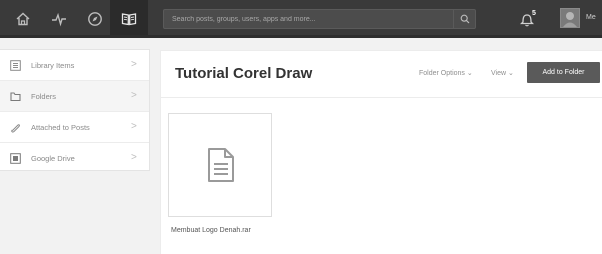  I want to click on activity-icon, so click(59, 19).